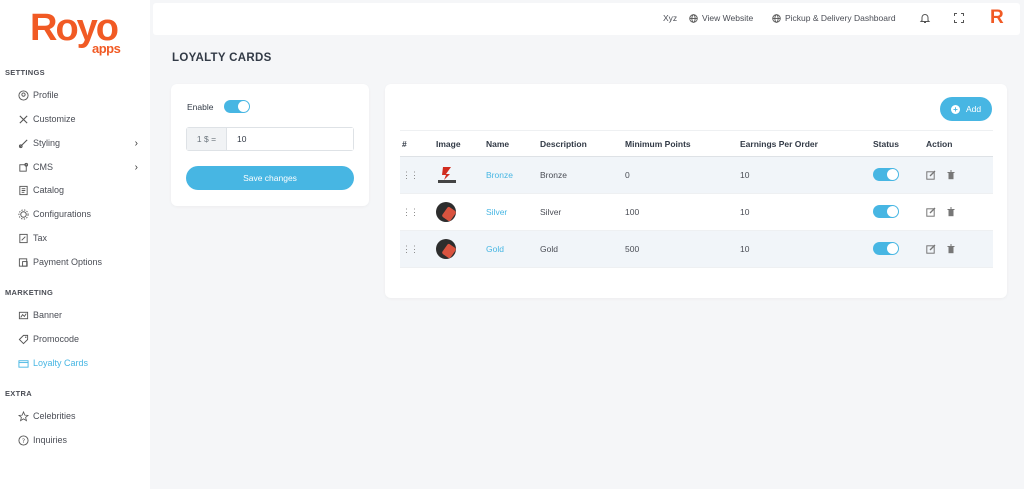 The image size is (1024, 489). Describe the element at coordinates (48, 315) in the screenshot. I see `sidebar-item-label: Banner` at that location.